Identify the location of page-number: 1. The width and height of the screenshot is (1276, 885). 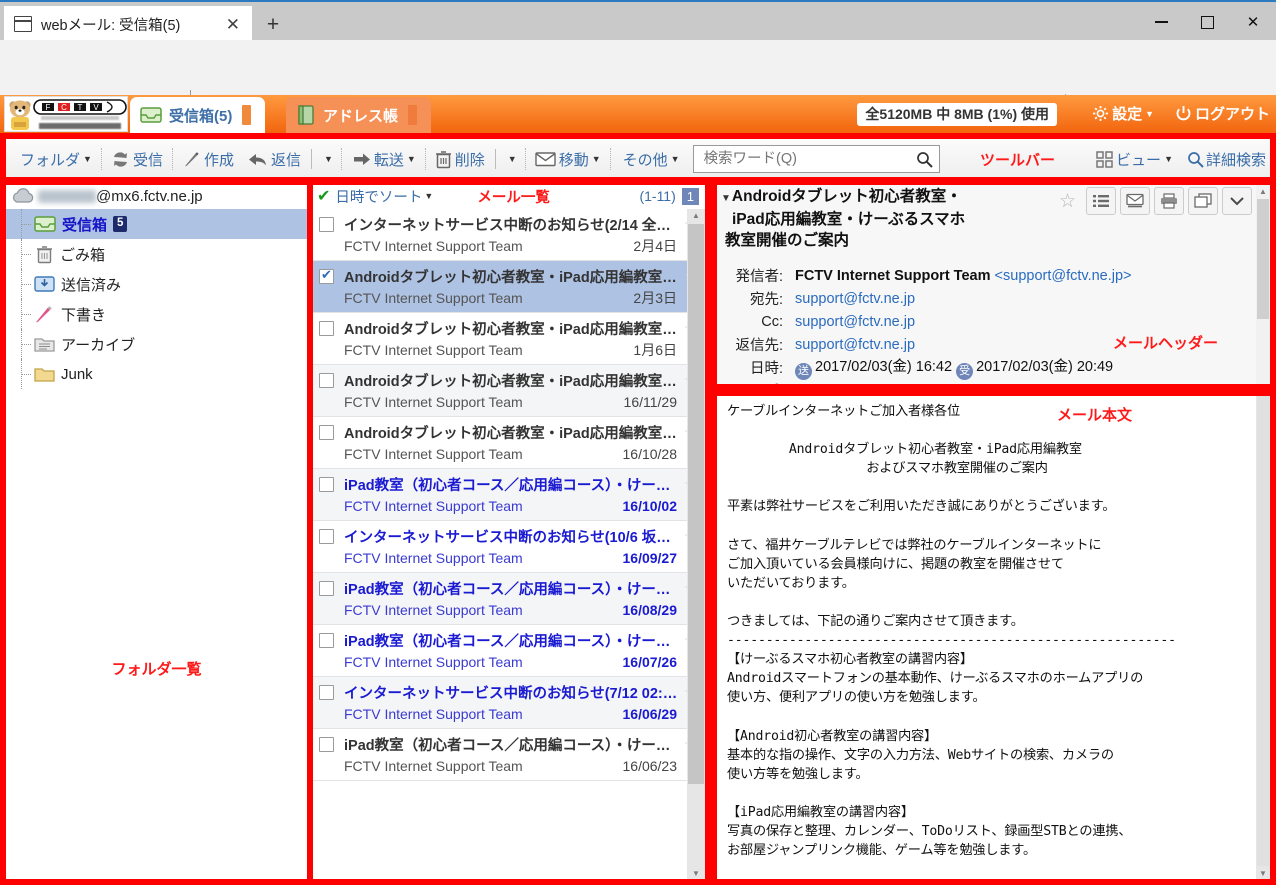
(690, 196).